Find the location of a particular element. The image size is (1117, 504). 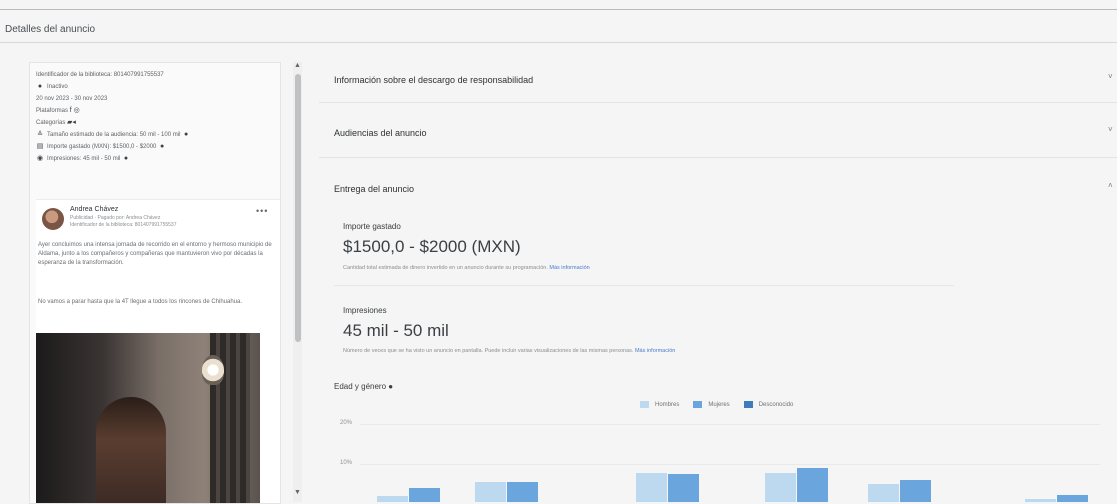

scrollbar: ▲ ▼ is located at coordinates (297, 282).